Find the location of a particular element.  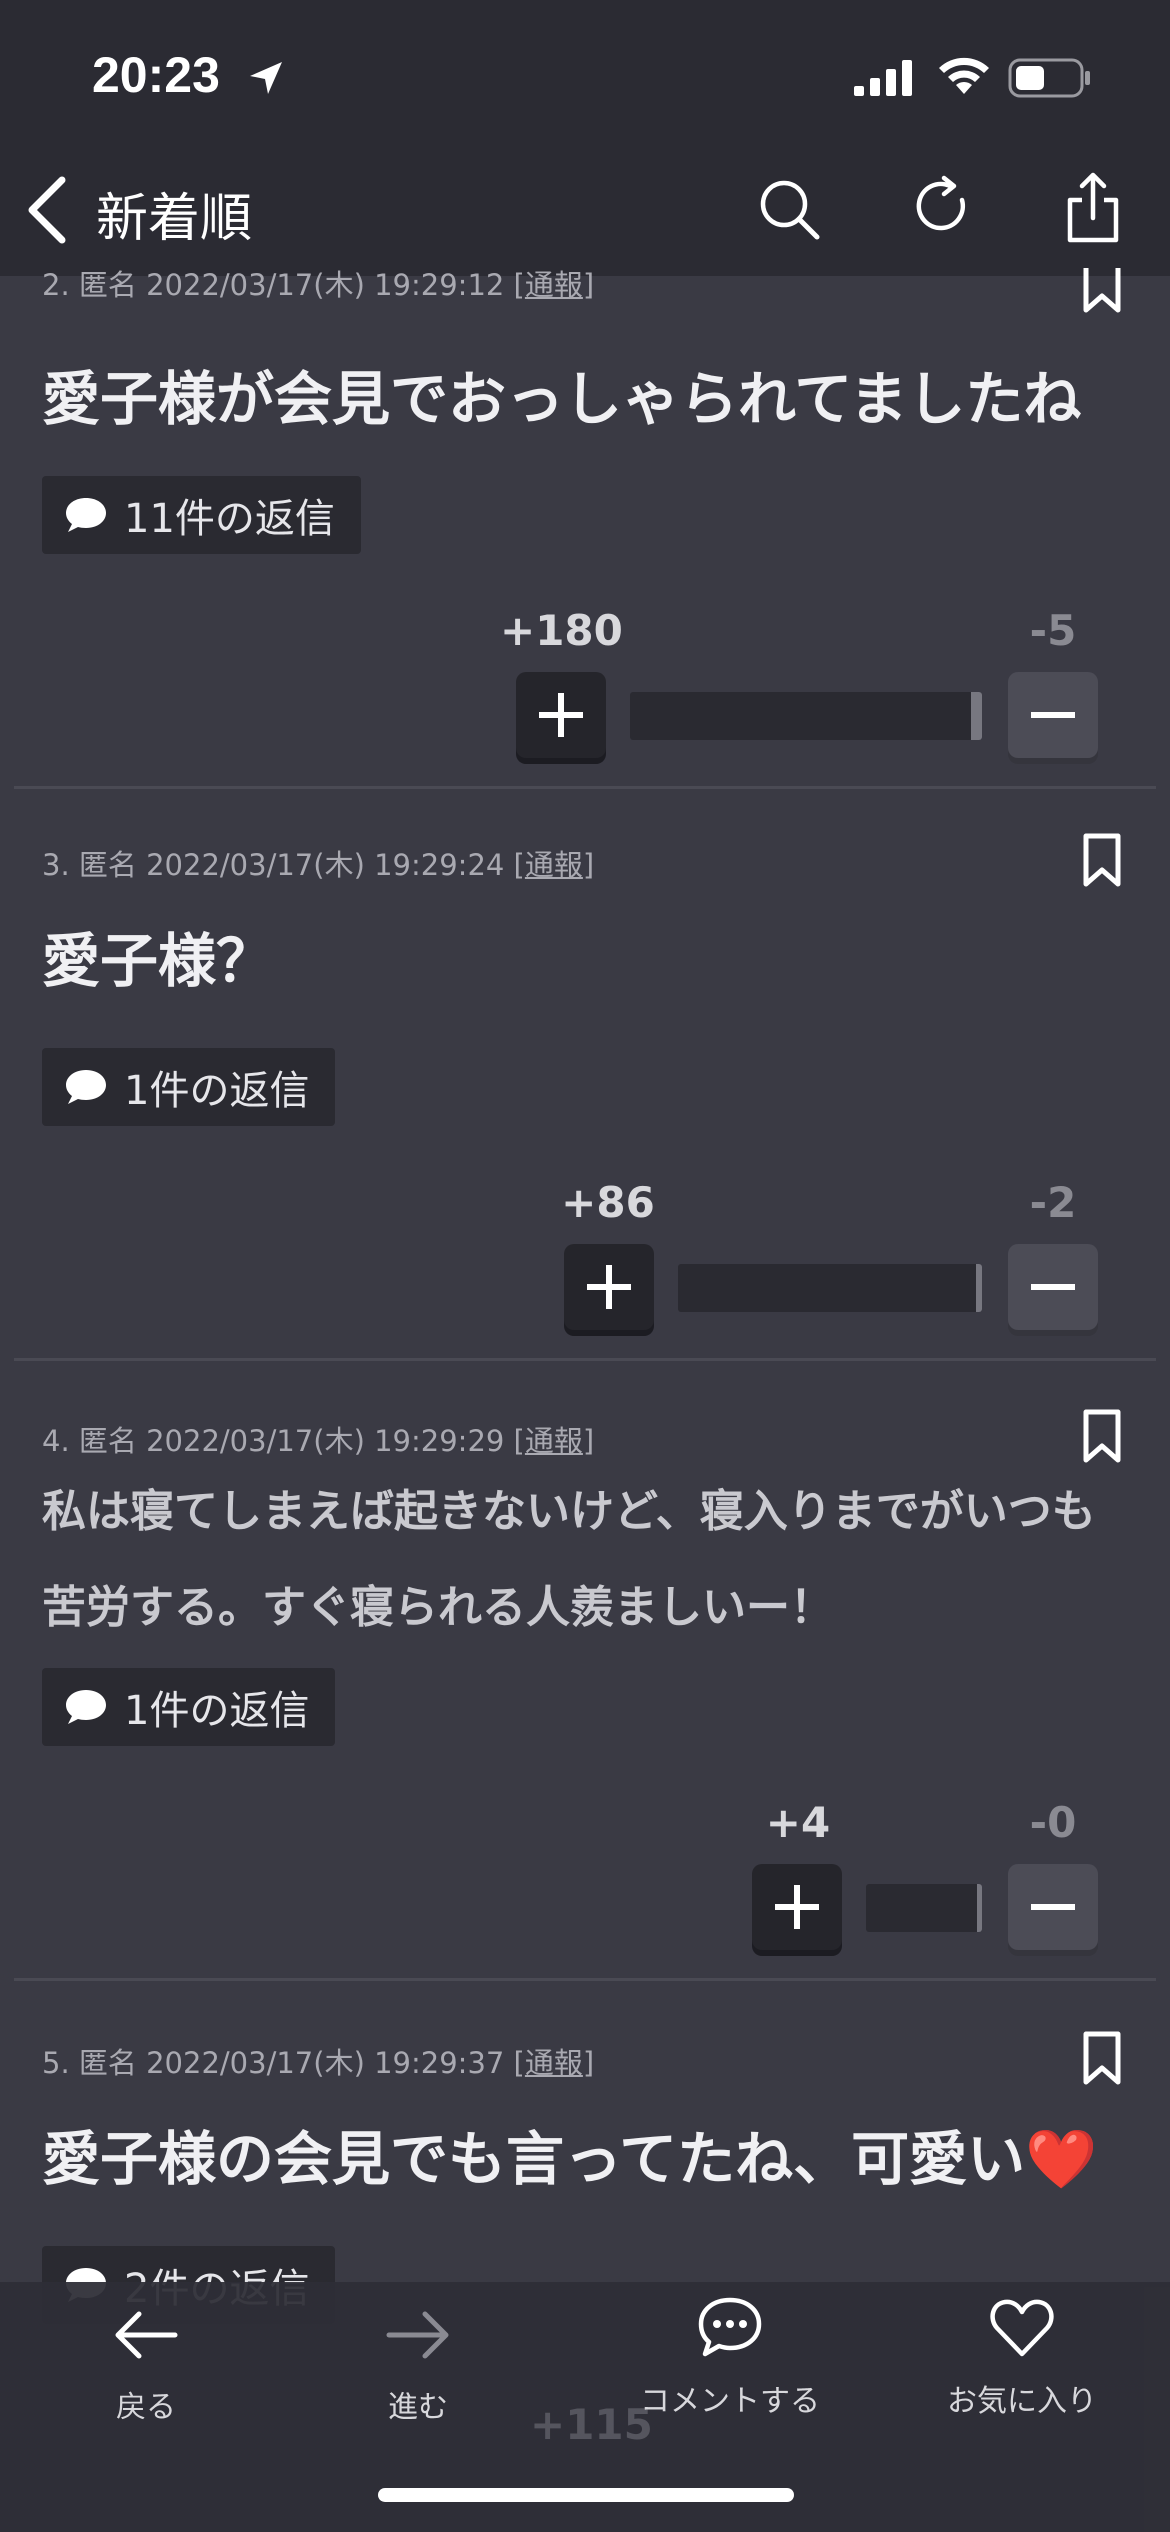

back-button: 戻る is located at coordinates (146, 2382).